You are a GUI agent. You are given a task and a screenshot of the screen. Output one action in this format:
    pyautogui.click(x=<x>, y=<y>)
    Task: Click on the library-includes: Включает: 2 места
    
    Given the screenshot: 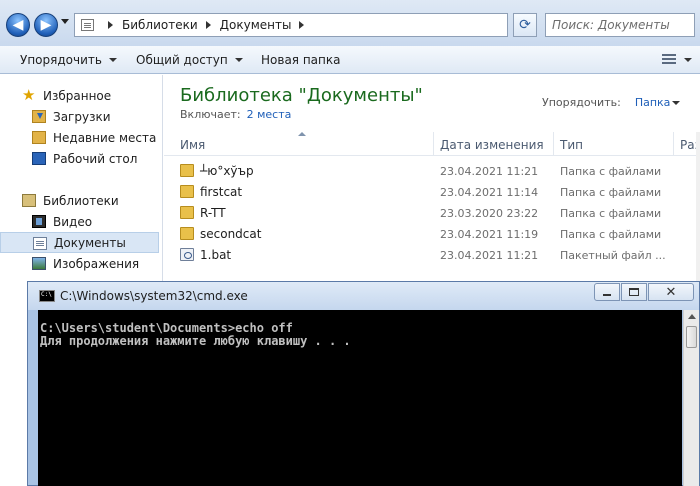 What is the action you would take?
    pyautogui.click(x=235, y=114)
    